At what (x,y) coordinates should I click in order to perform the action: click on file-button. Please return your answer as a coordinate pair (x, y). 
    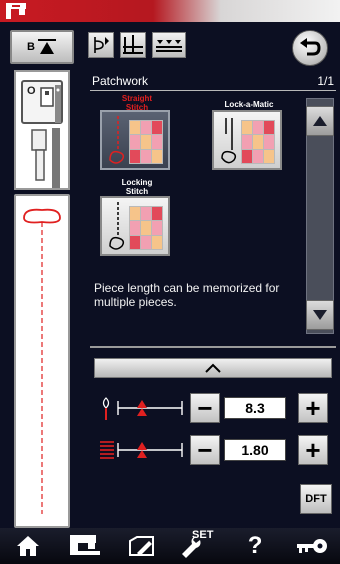
    Looking at the image, I should click on (141, 546).